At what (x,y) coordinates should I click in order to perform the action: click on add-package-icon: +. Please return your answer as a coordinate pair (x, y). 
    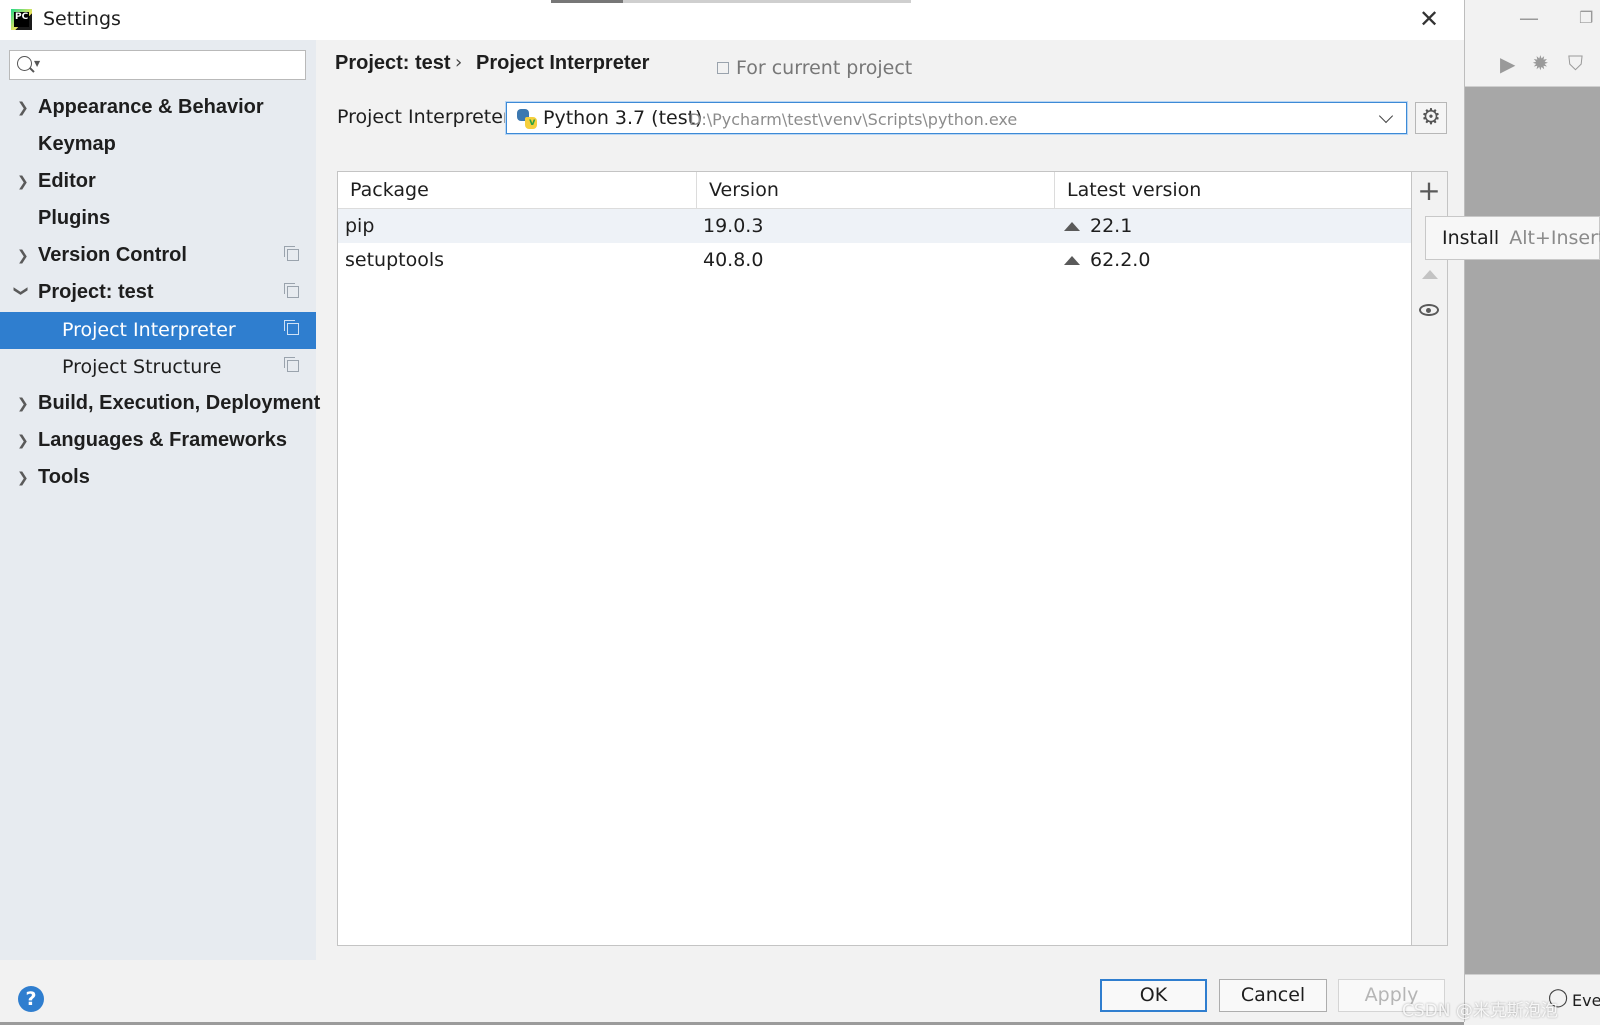
    Looking at the image, I should click on (1429, 191).